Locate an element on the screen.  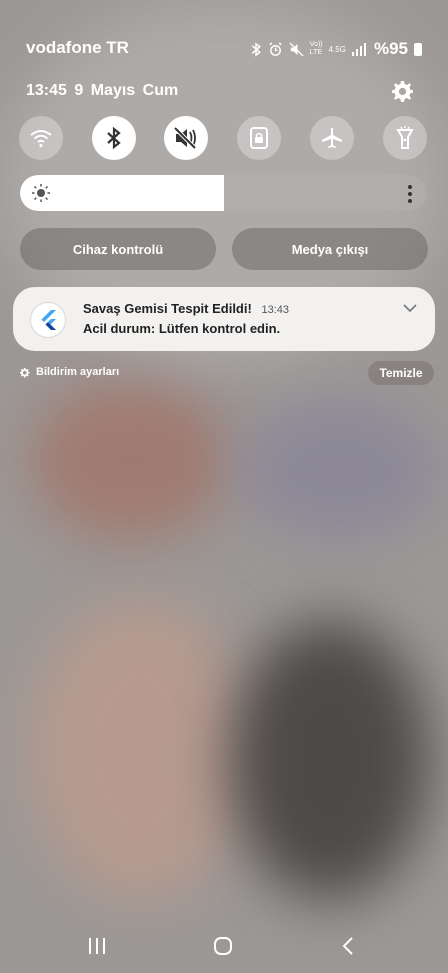
sound-mute-toggle is located at coordinates (186, 138).